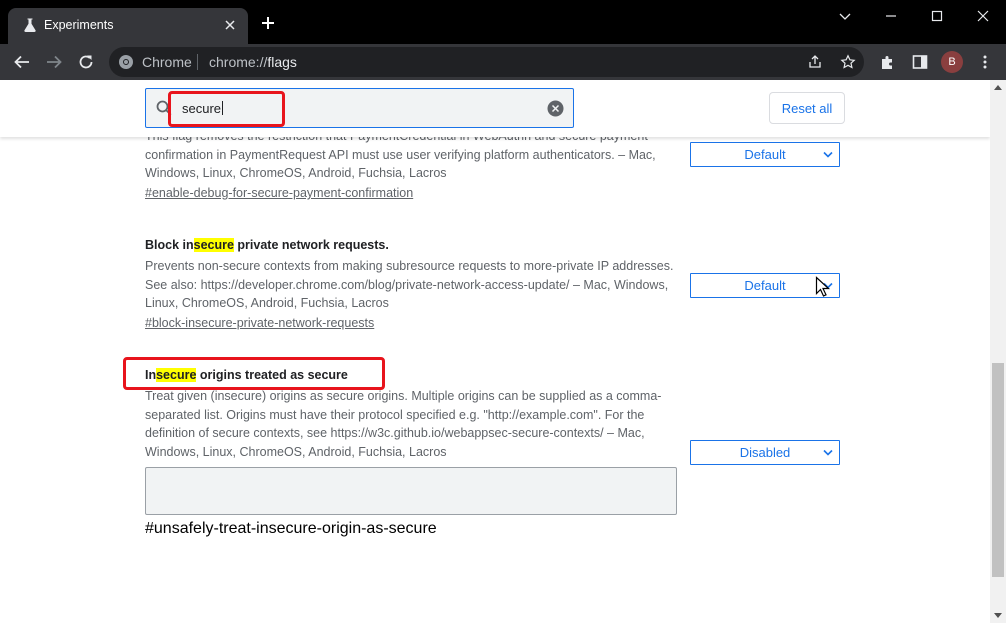  Describe the element at coordinates (486, 62) in the screenshot. I see `address-bar: Chrome chrome://flags` at that location.